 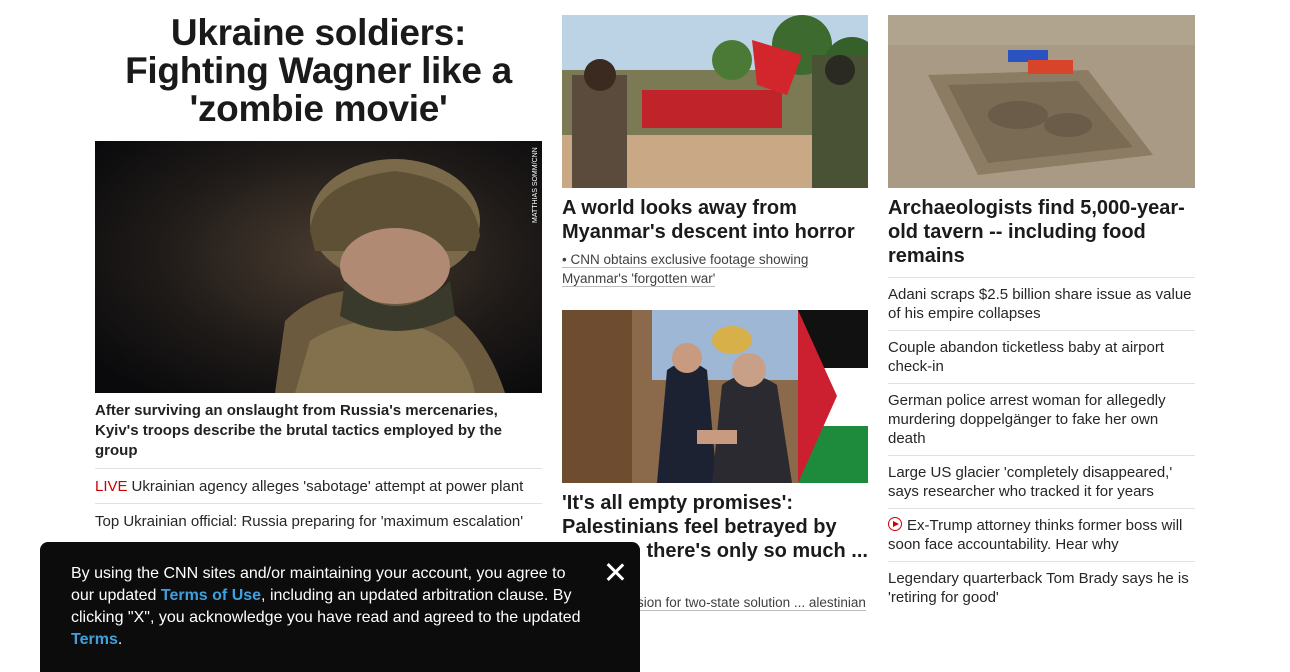 I want to click on palestine-image, so click(x=715, y=396).